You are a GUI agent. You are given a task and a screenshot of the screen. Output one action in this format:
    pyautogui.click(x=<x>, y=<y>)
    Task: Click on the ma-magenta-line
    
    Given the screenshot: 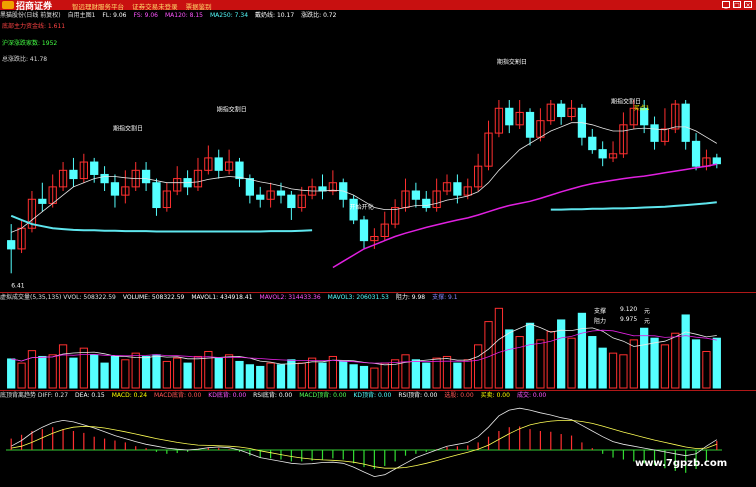 What is the action you would take?
    pyautogui.click(x=524, y=216)
    